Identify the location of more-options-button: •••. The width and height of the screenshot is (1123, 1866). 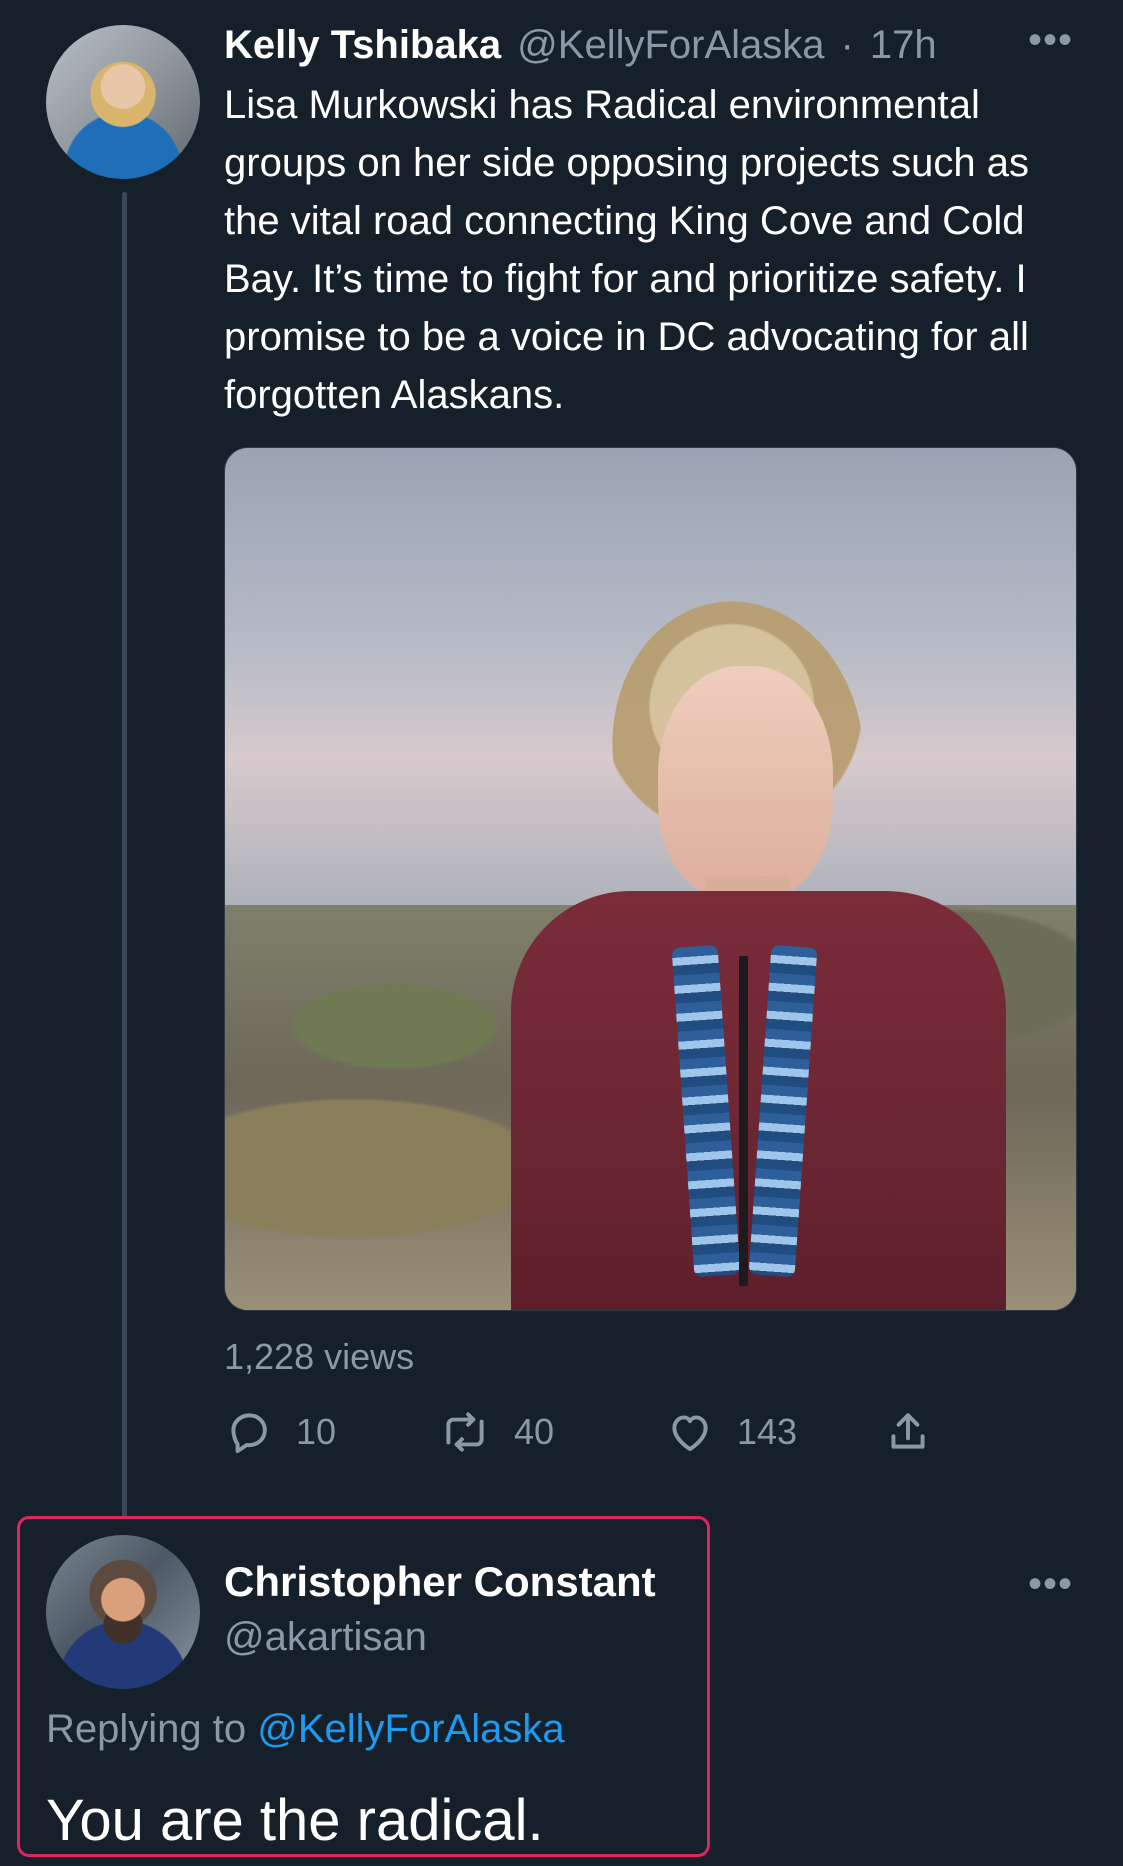
(1050, 40).